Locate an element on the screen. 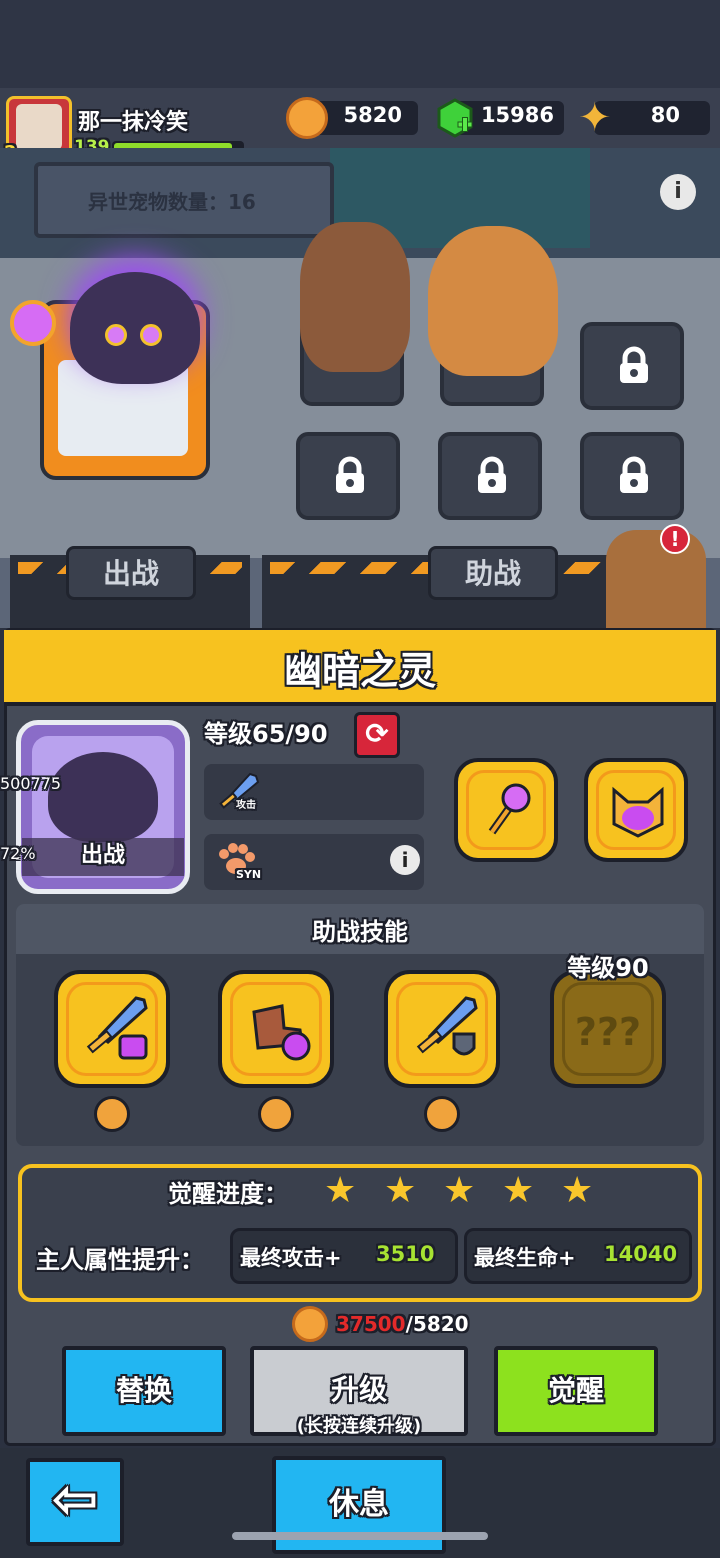 The image size is (720, 1558). sword-shield-icon is located at coordinates (447, 1026).